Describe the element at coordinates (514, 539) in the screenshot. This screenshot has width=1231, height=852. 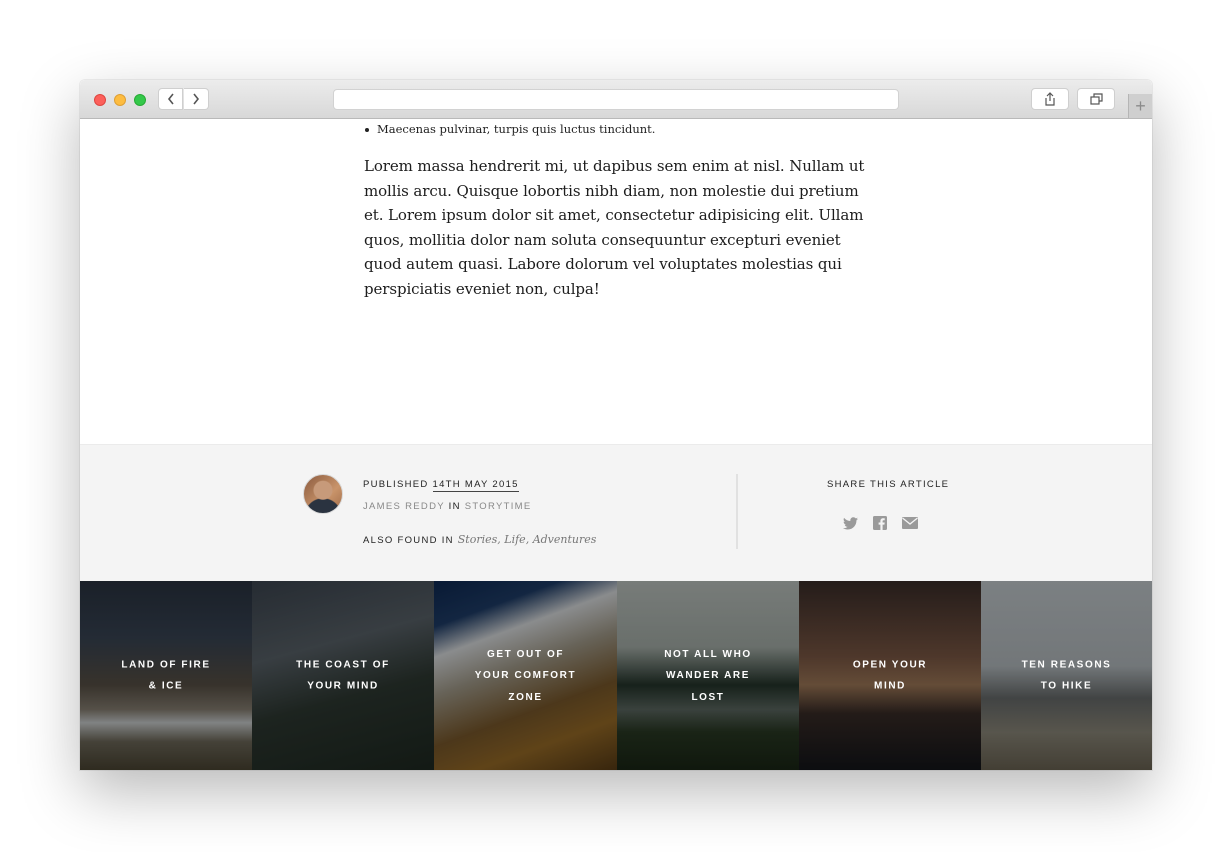
I see `tag-link: Life` at that location.